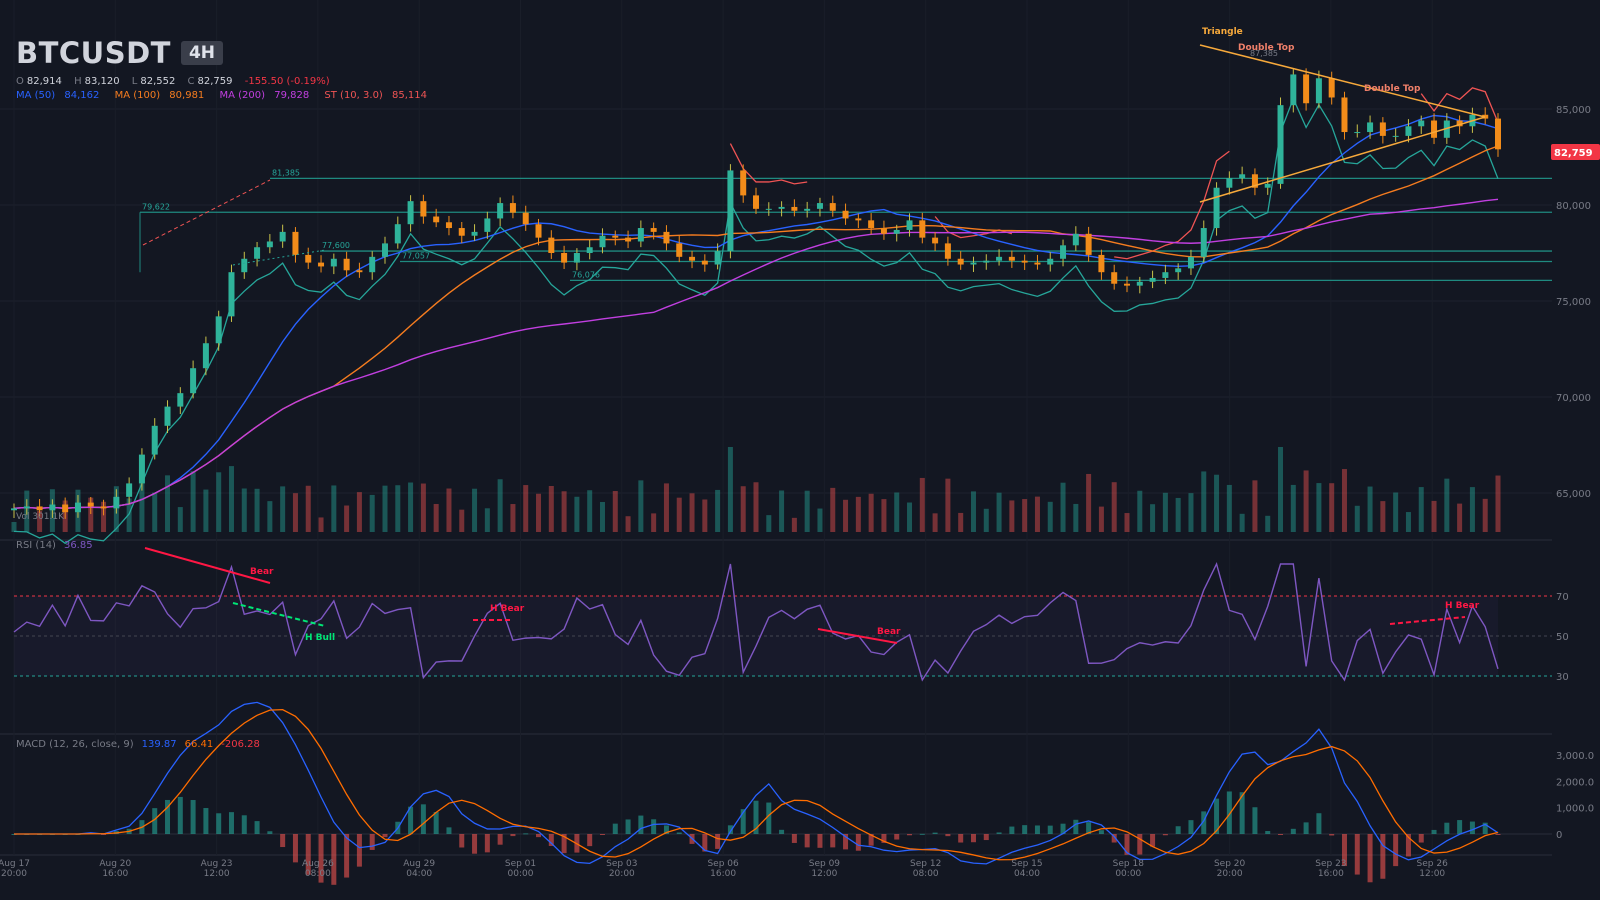 This screenshot has height=900, width=1600. What do you see at coordinates (207, 565) in the screenshot?
I see `divergence-line` at bounding box center [207, 565].